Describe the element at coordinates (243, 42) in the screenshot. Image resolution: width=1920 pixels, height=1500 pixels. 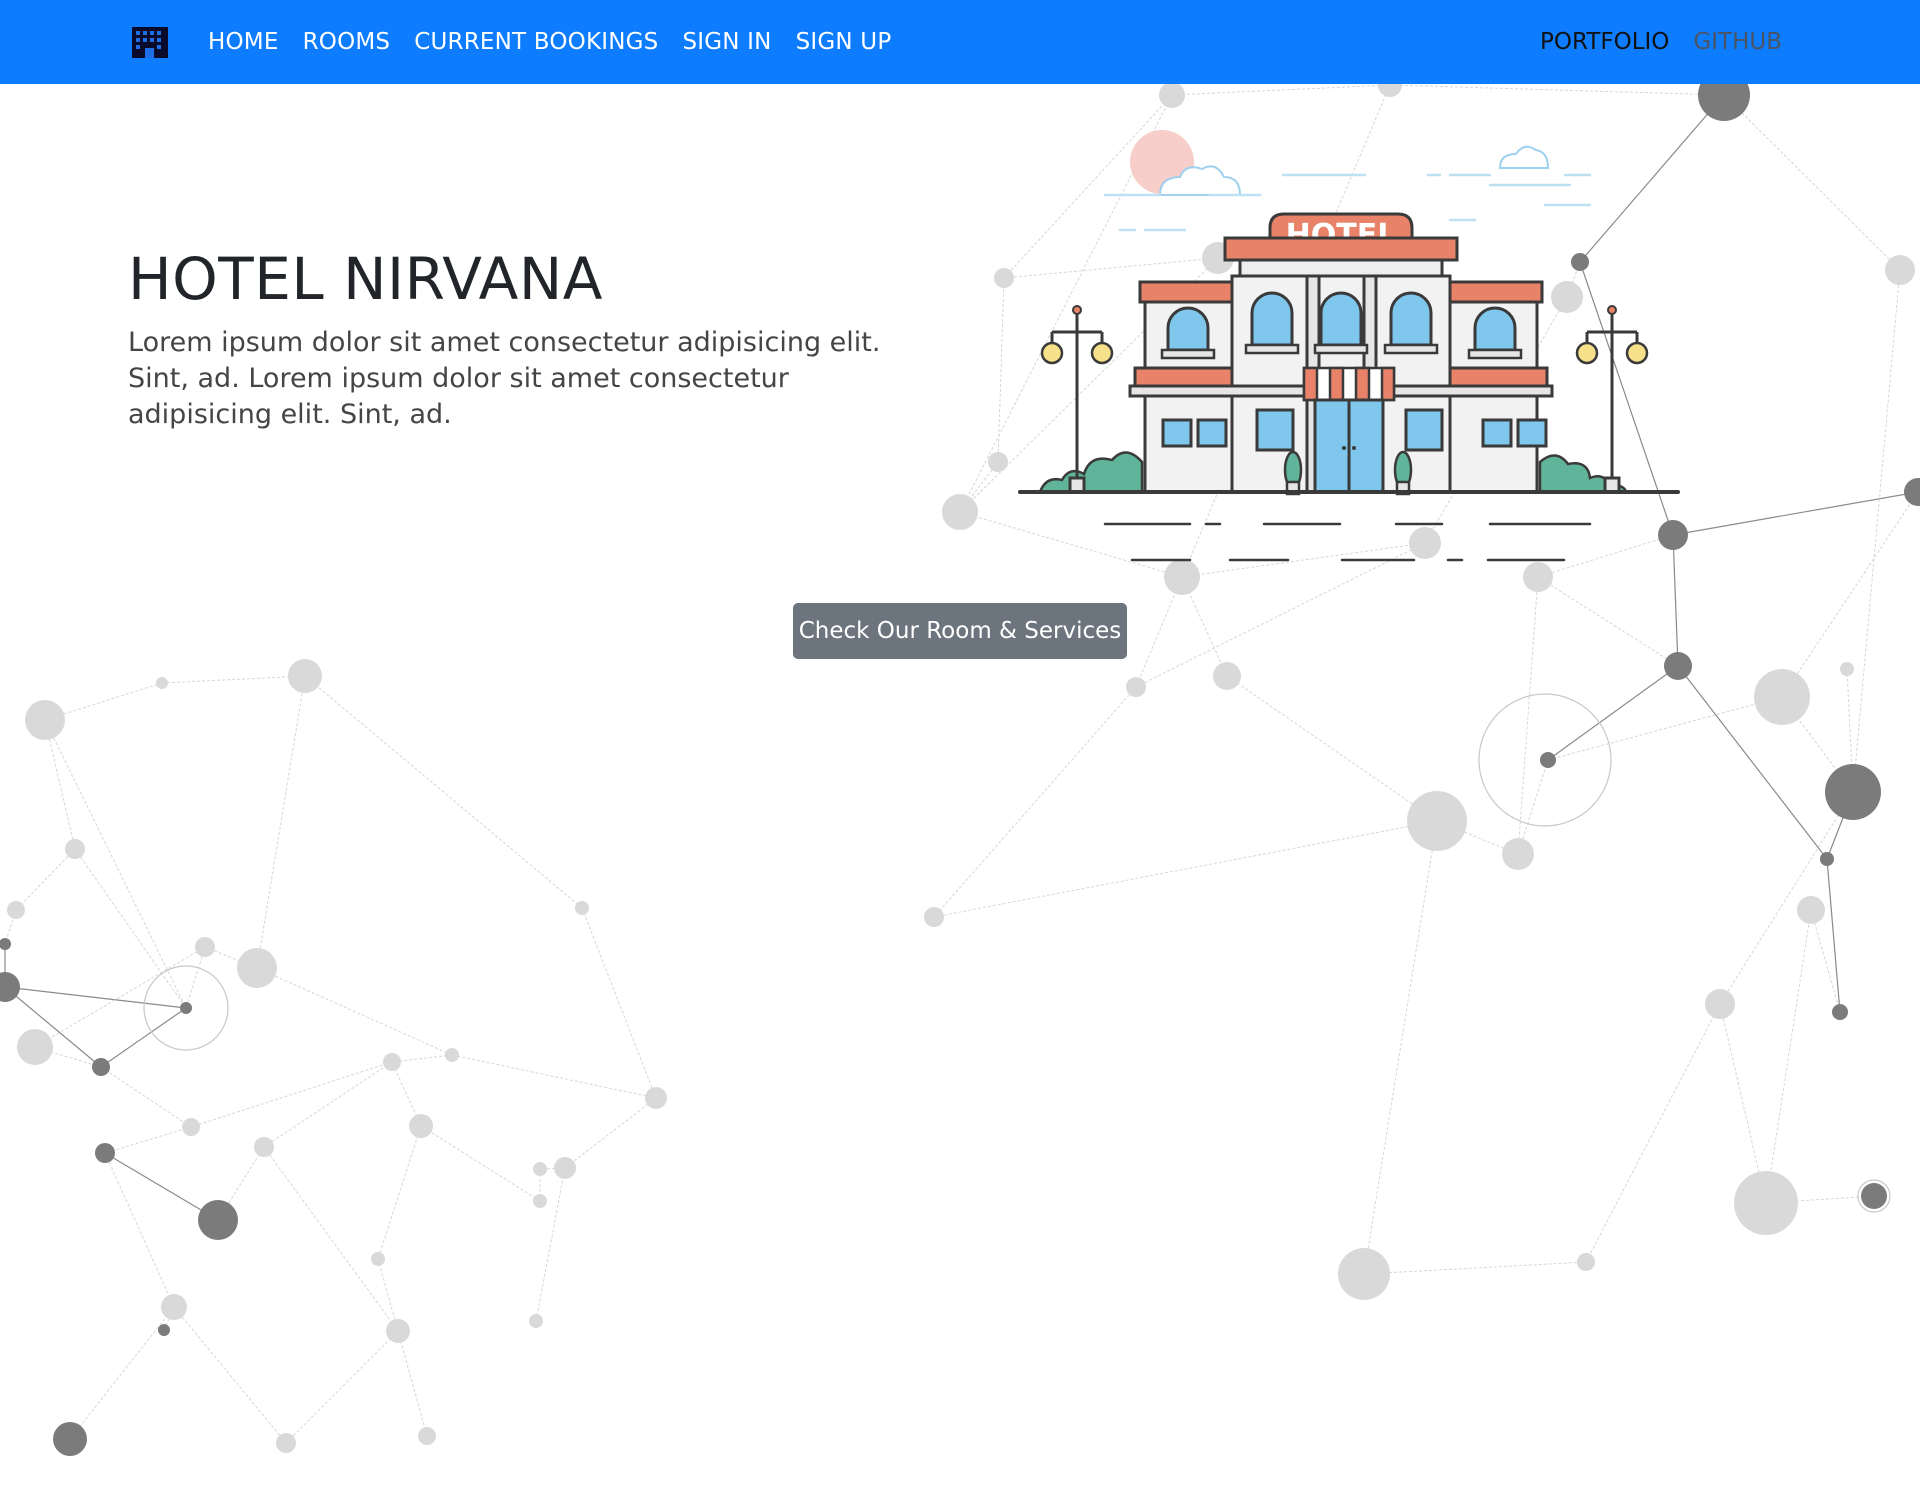
I see `nav-home: HOME` at that location.